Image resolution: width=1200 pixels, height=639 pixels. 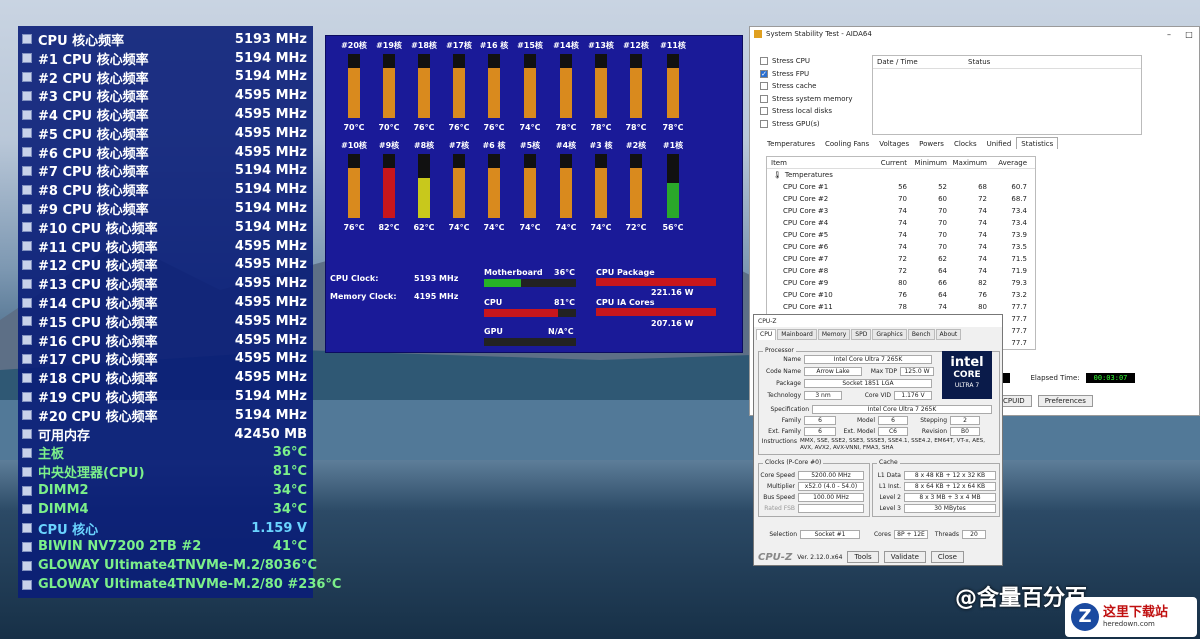 What do you see at coordinates (796, 111) in the screenshot?
I see `stress-checkbox: Stress local disks` at bounding box center [796, 111].